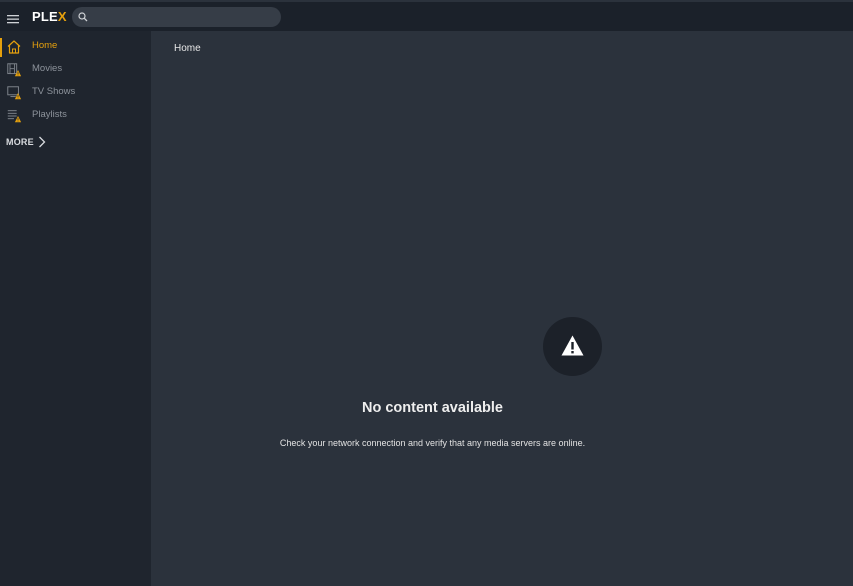 This screenshot has width=853, height=586. Describe the element at coordinates (20, 142) in the screenshot. I see `more-label: MORE` at that location.